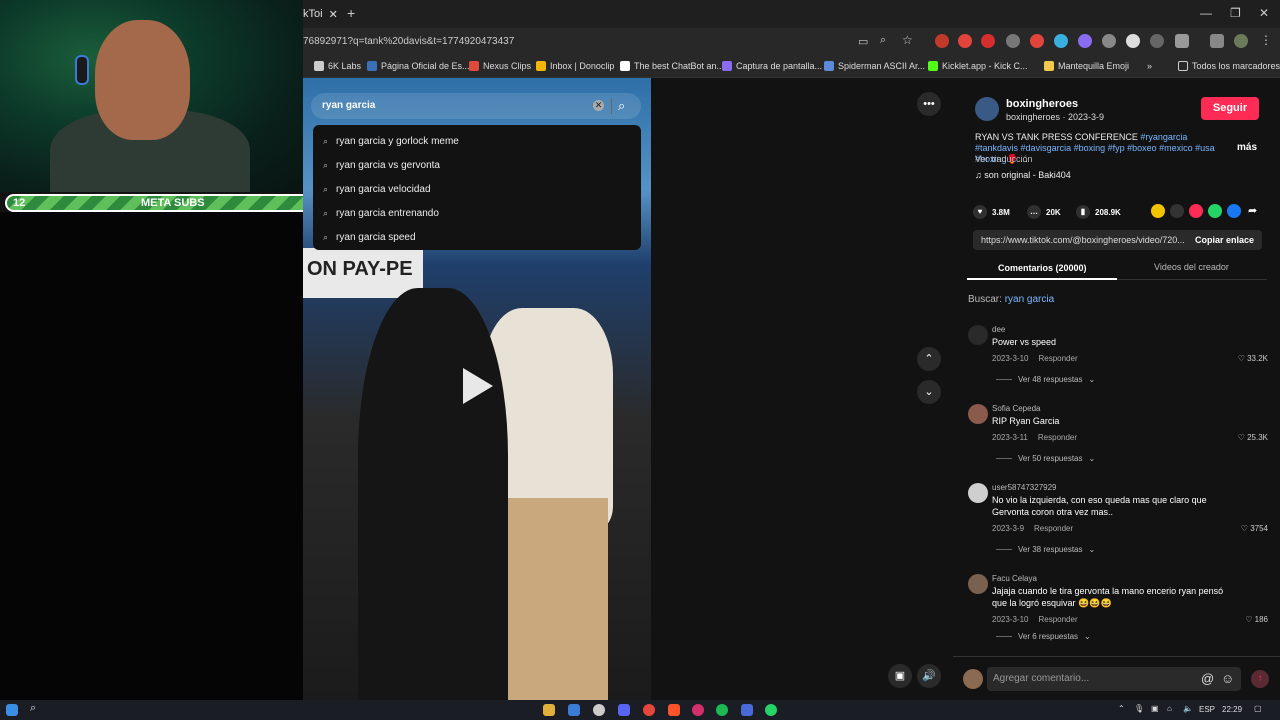 The image size is (1280, 720). What do you see at coordinates (929, 104) in the screenshot?
I see `more-options-icon: •••` at bounding box center [929, 104].